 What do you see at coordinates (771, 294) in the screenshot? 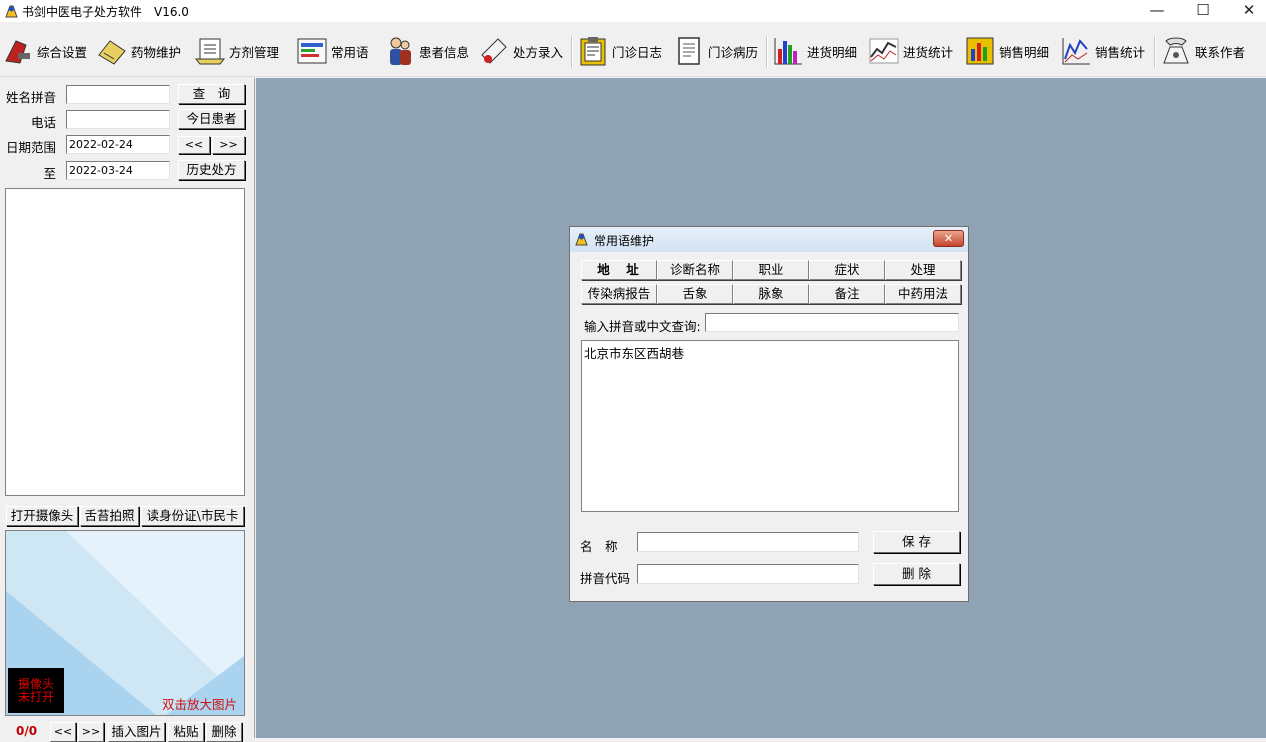
I see `tab-pulse: 脉象` at bounding box center [771, 294].